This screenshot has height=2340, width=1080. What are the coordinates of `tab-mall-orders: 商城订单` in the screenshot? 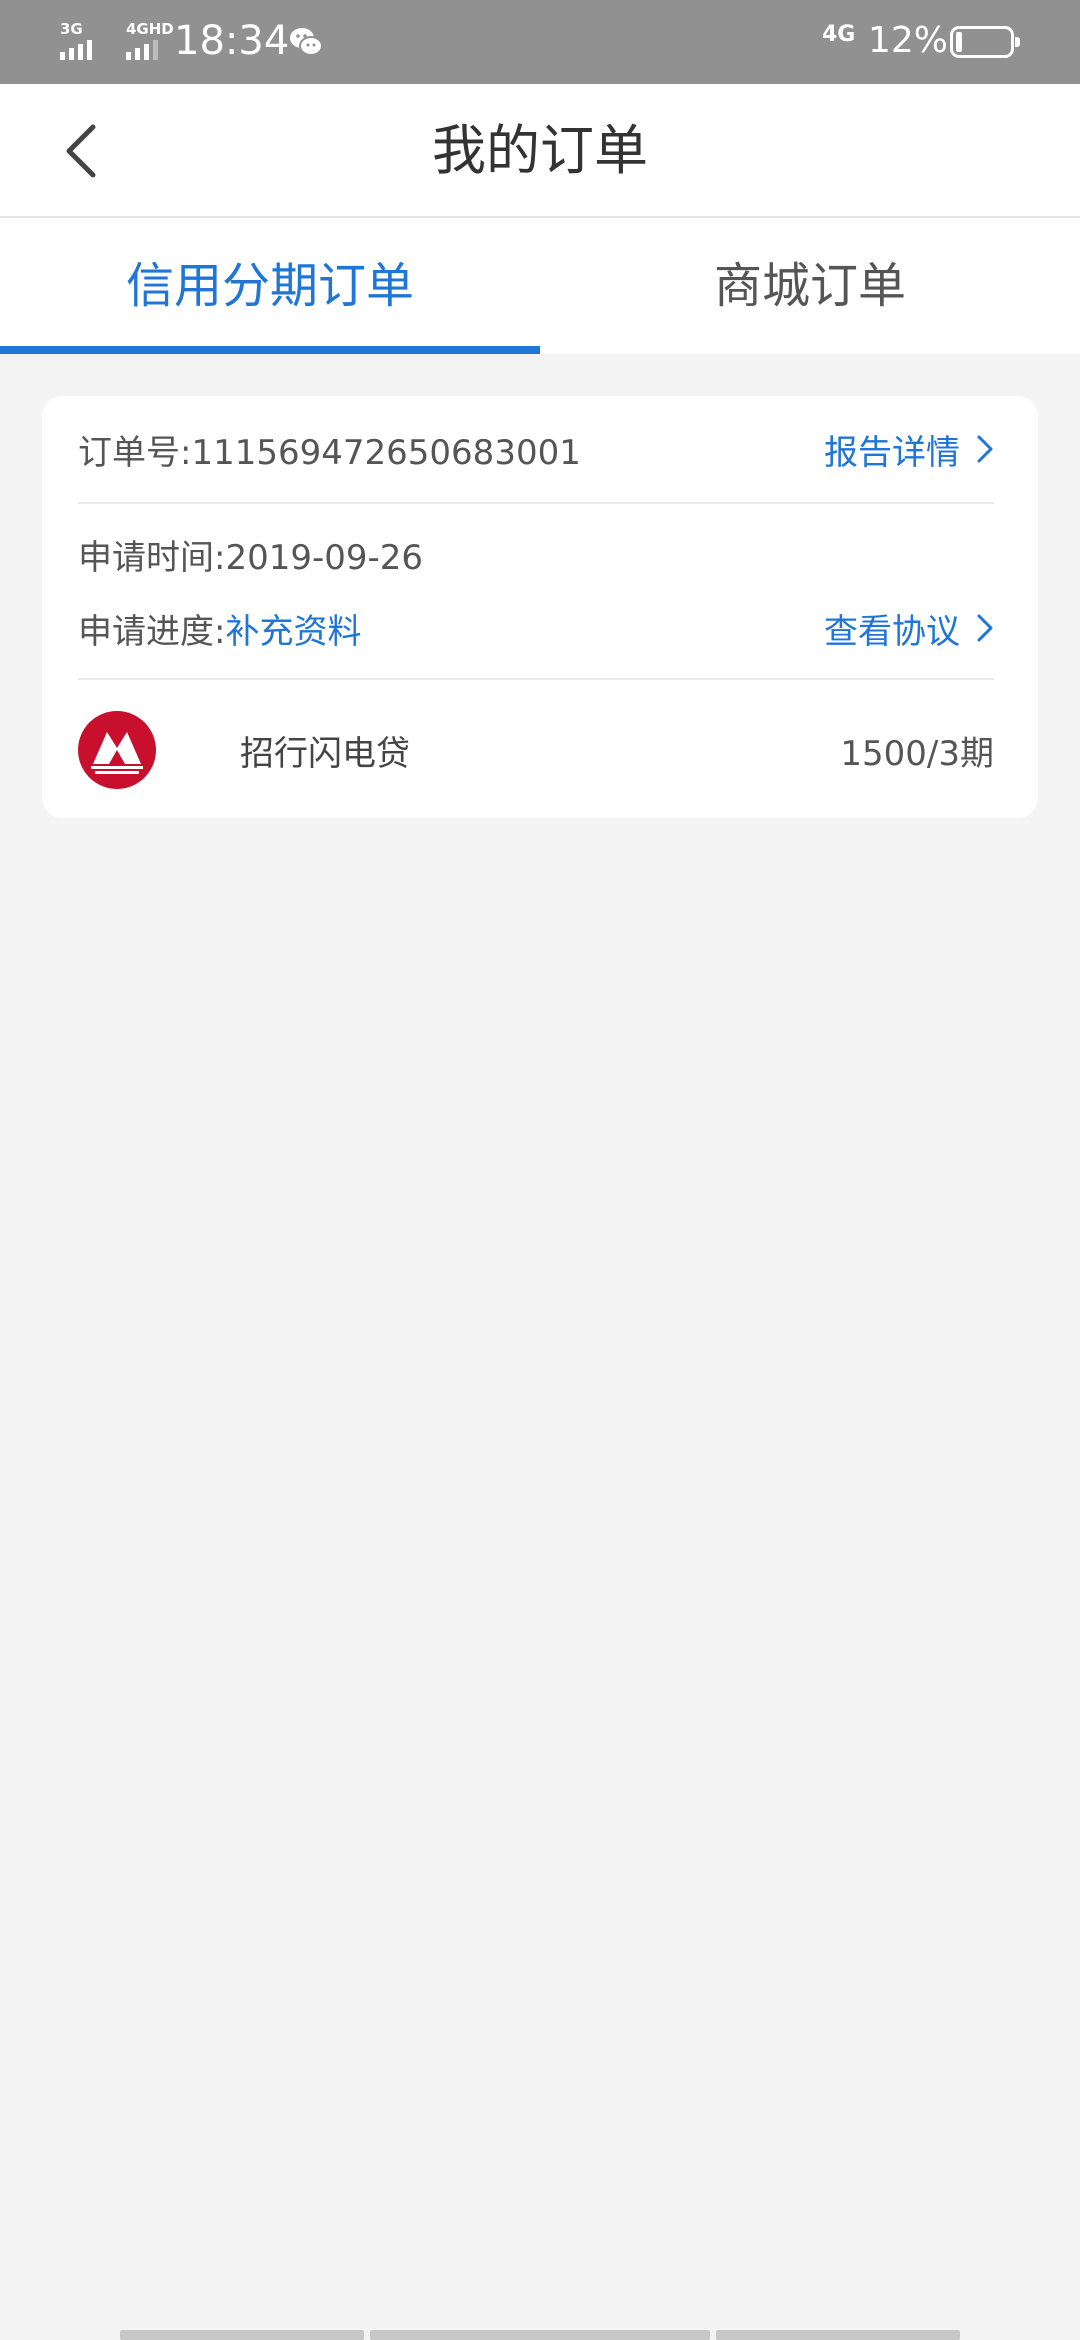 It's located at (810, 286).